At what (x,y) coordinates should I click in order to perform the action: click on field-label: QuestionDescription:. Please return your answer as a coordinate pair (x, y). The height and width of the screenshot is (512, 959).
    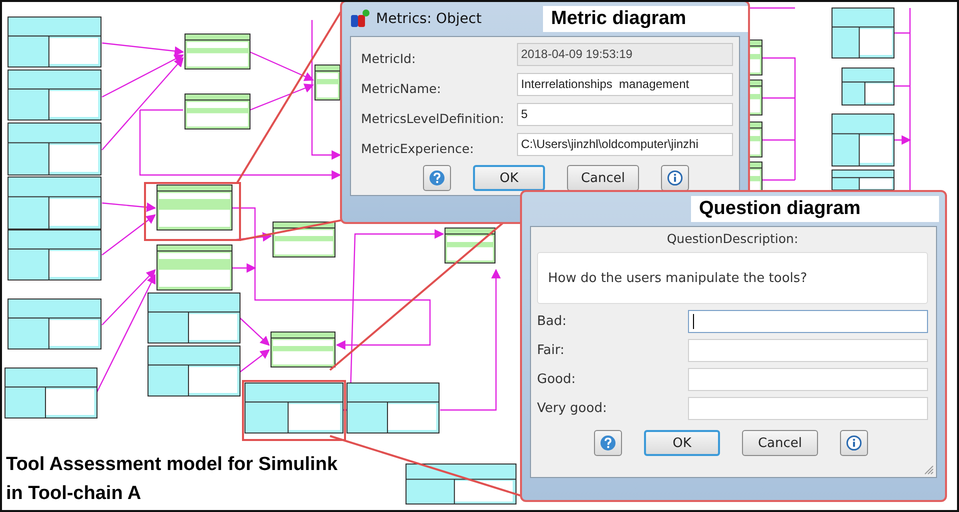
    Looking at the image, I should click on (732, 238).